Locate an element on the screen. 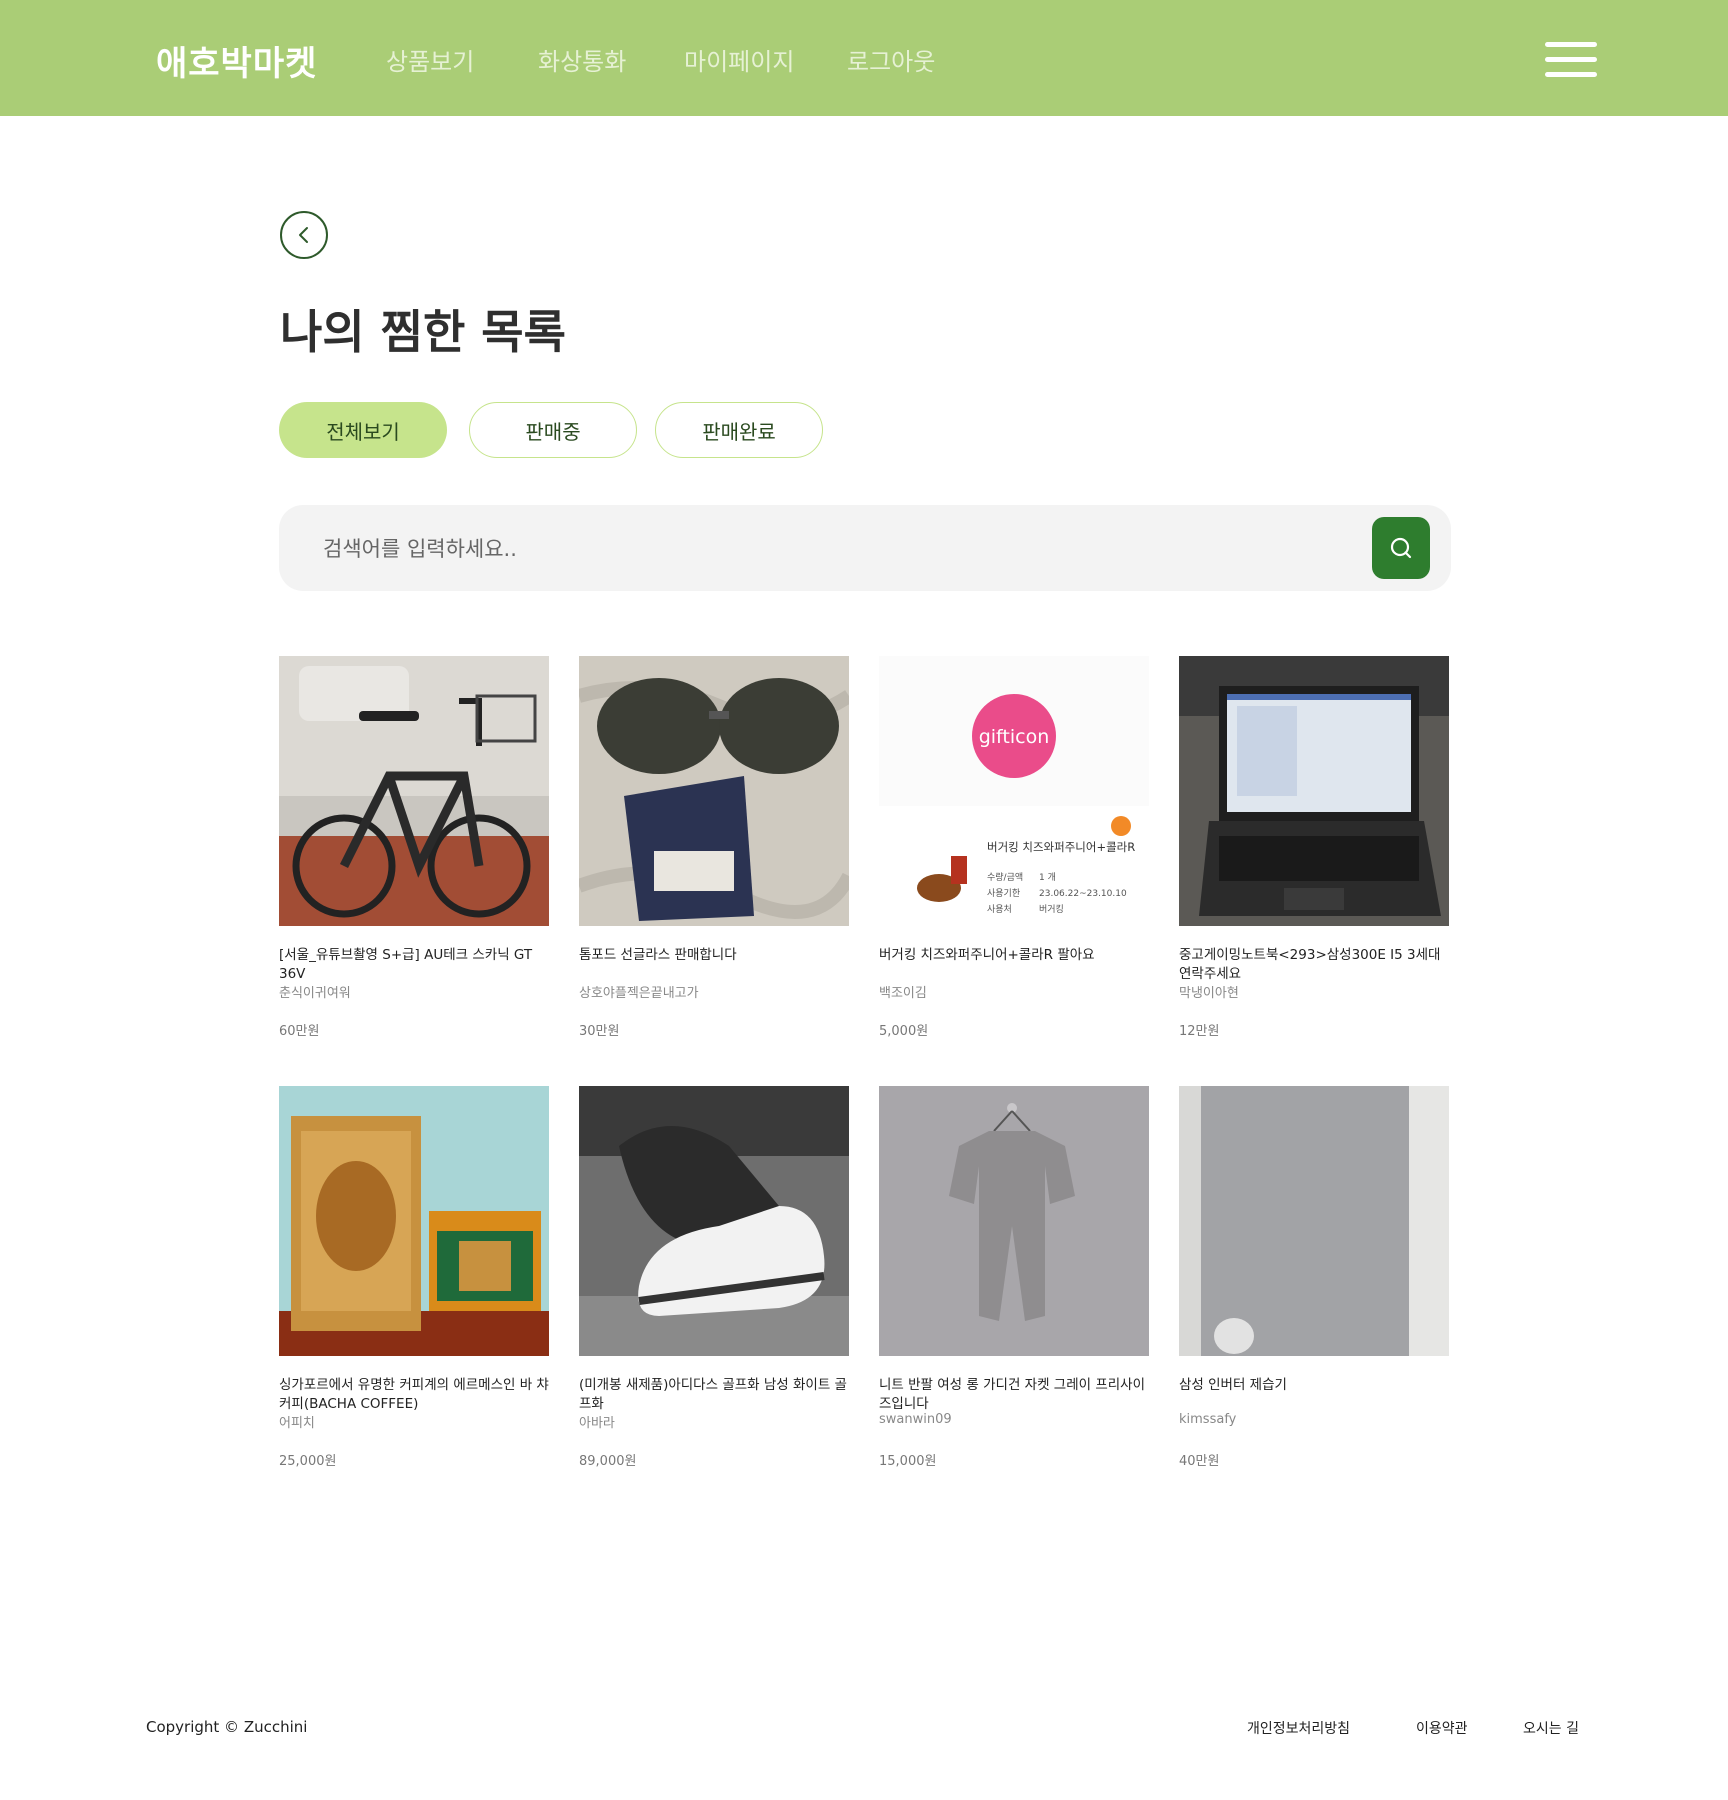 The width and height of the screenshot is (1728, 1800). search-button is located at coordinates (1401, 548).